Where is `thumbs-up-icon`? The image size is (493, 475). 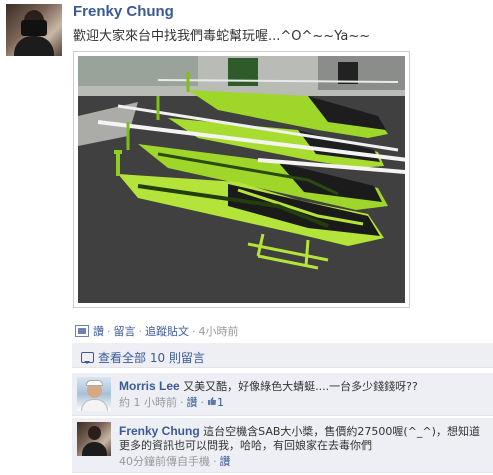 thumbs-up-icon is located at coordinates (212, 403).